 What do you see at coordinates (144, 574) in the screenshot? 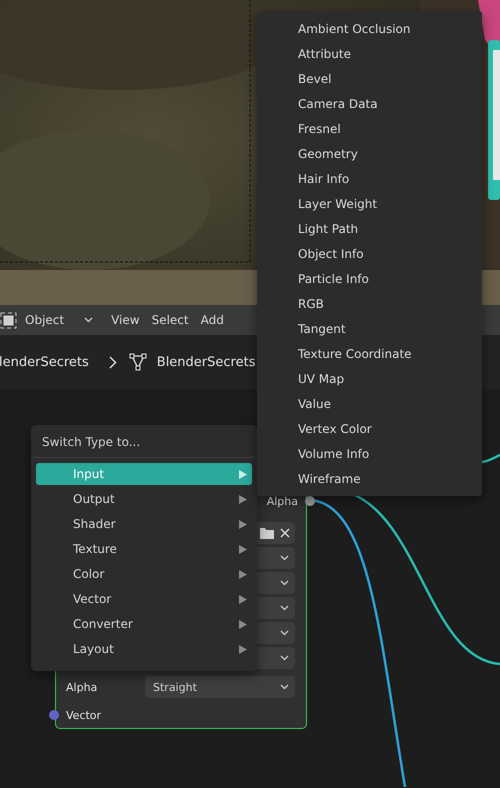
I see `menu-item: Color` at bounding box center [144, 574].